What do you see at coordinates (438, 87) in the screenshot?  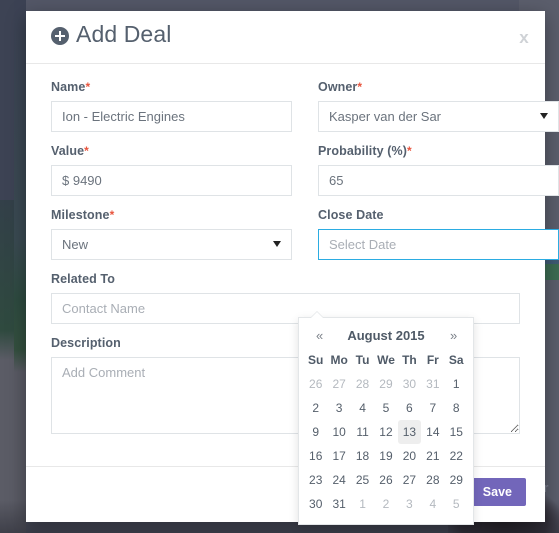 I see `label-owner: Owner*` at bounding box center [438, 87].